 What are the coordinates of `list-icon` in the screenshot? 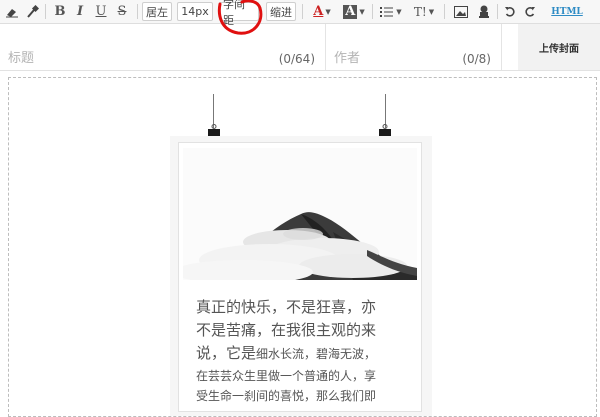 It's located at (387, 11).